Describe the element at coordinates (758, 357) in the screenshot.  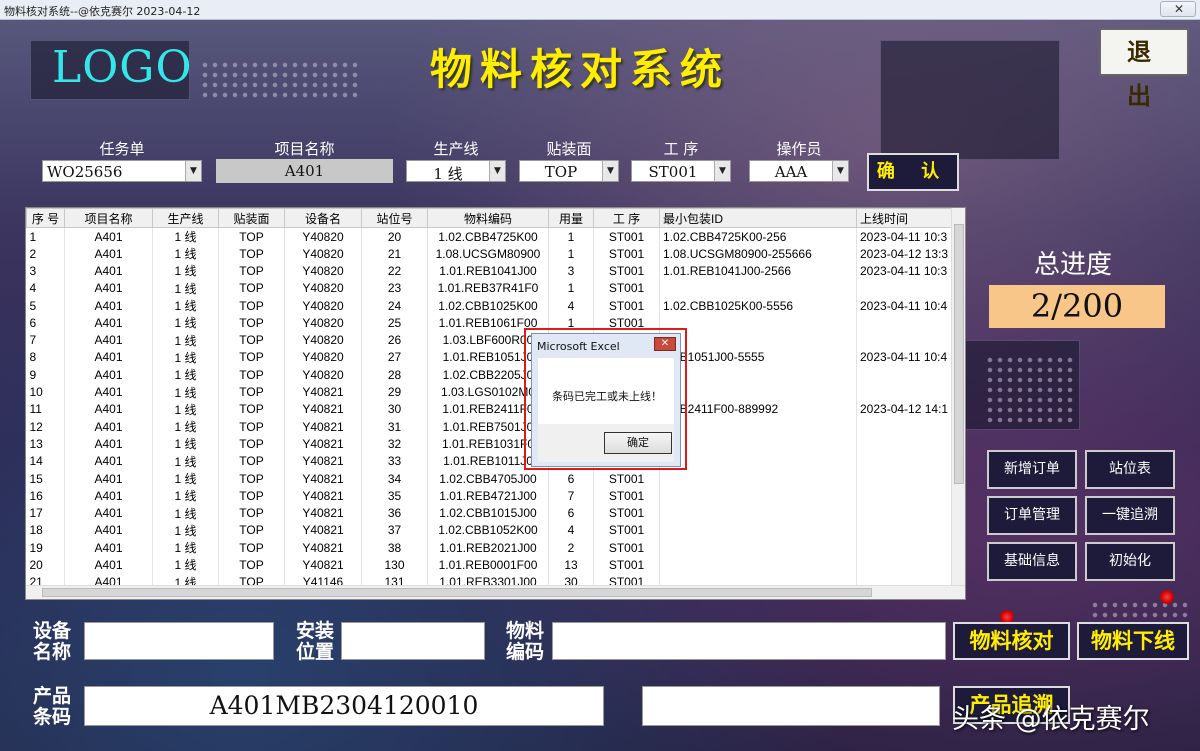
I see `table-cell: REB1051J00-5555` at that location.